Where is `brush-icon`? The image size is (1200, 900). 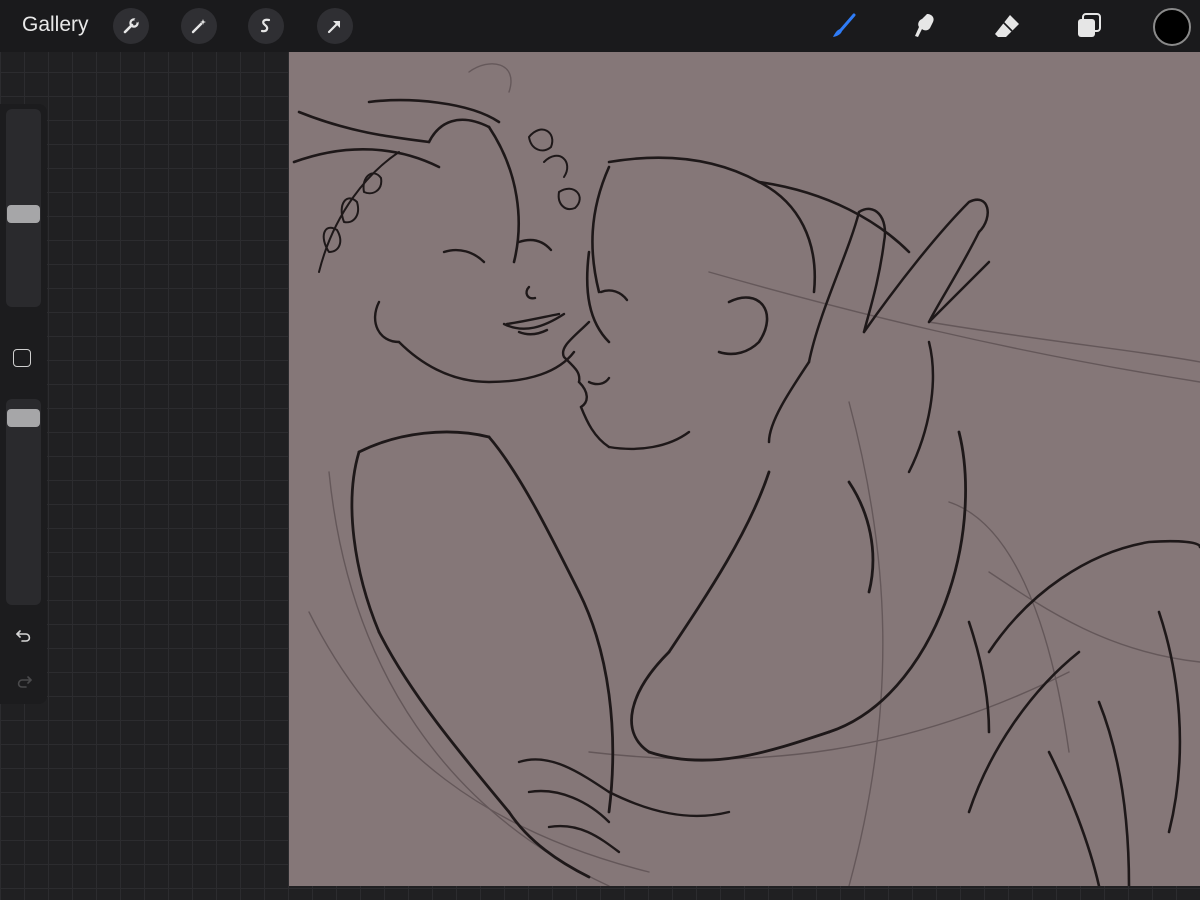 brush-icon is located at coordinates (844, 26).